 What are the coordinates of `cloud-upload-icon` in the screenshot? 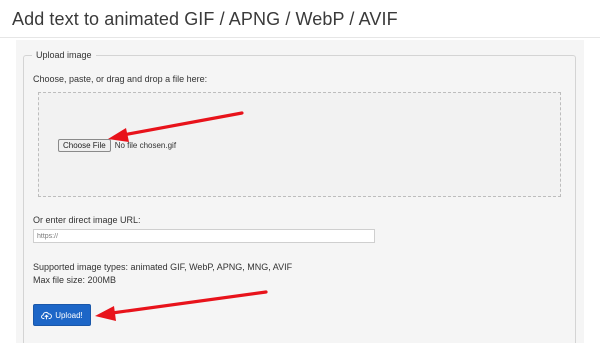 It's located at (47, 315).